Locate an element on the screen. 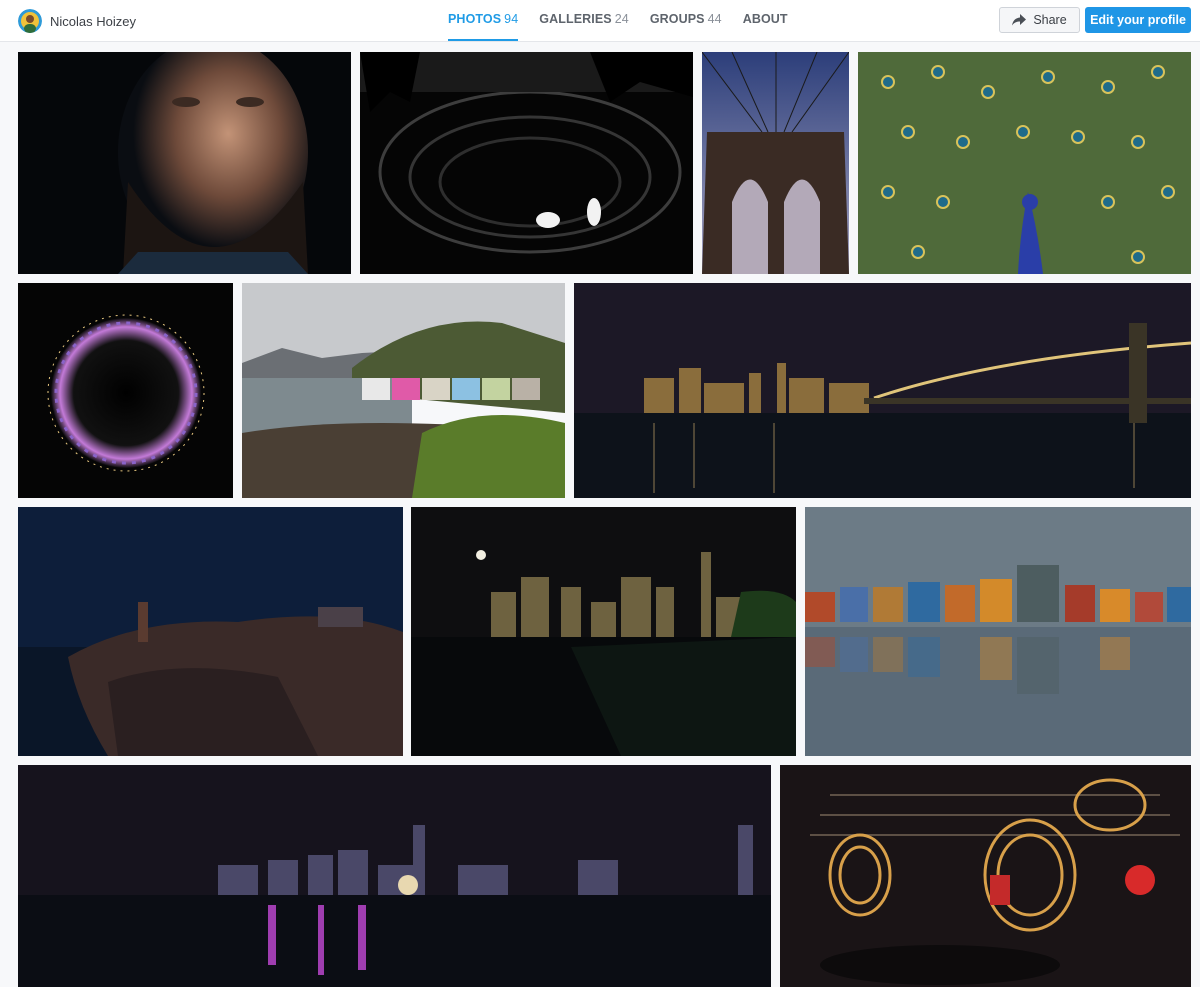 The height and width of the screenshot is (987, 1200). tab-label: GROUPS is located at coordinates (677, 19).